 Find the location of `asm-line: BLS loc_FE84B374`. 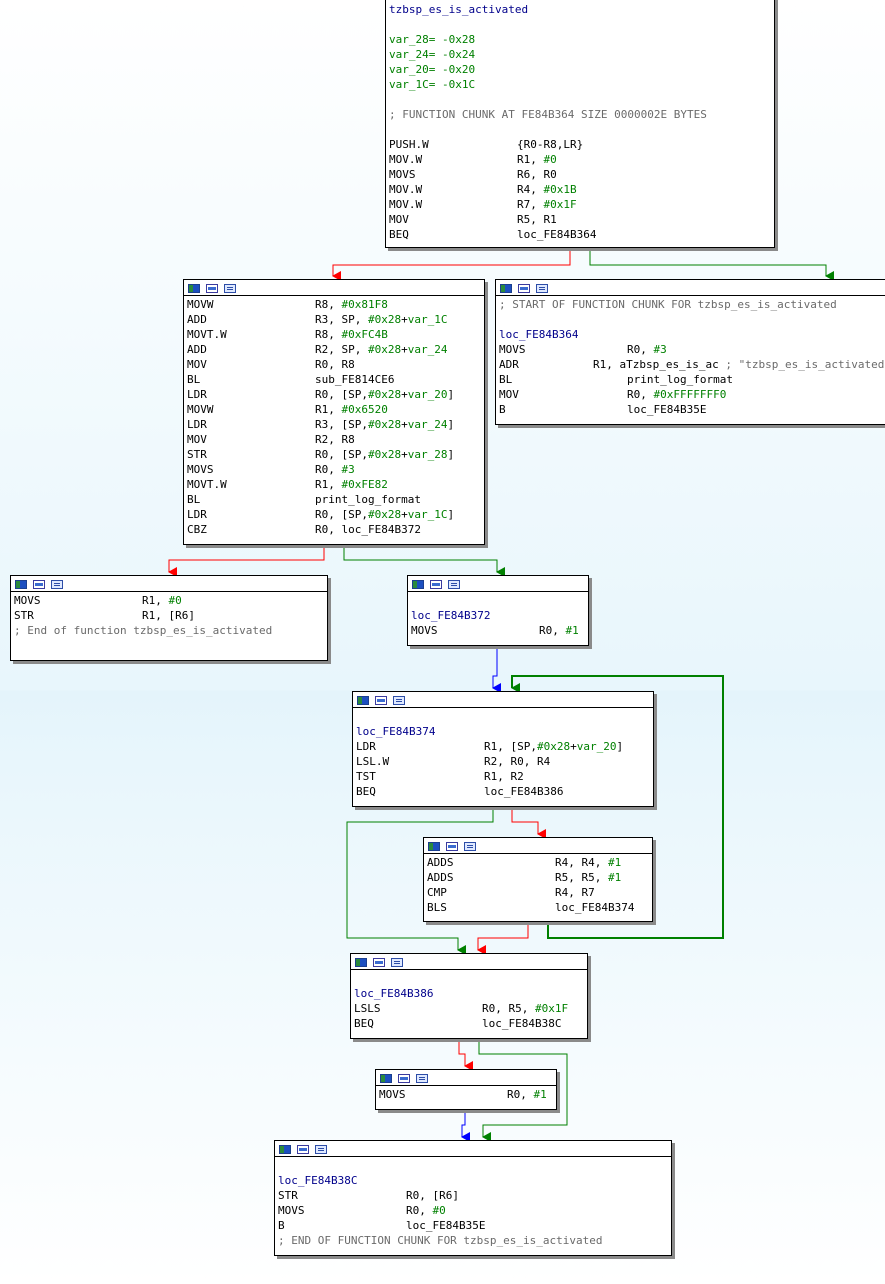

asm-line: BLS loc_FE84B374 is located at coordinates (538, 907).